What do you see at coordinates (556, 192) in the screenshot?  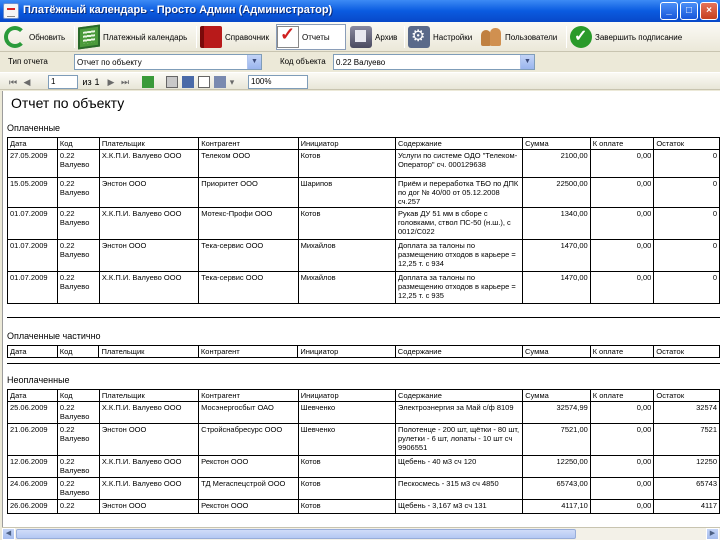 I see `table-cell: 22500,00` at bounding box center [556, 192].